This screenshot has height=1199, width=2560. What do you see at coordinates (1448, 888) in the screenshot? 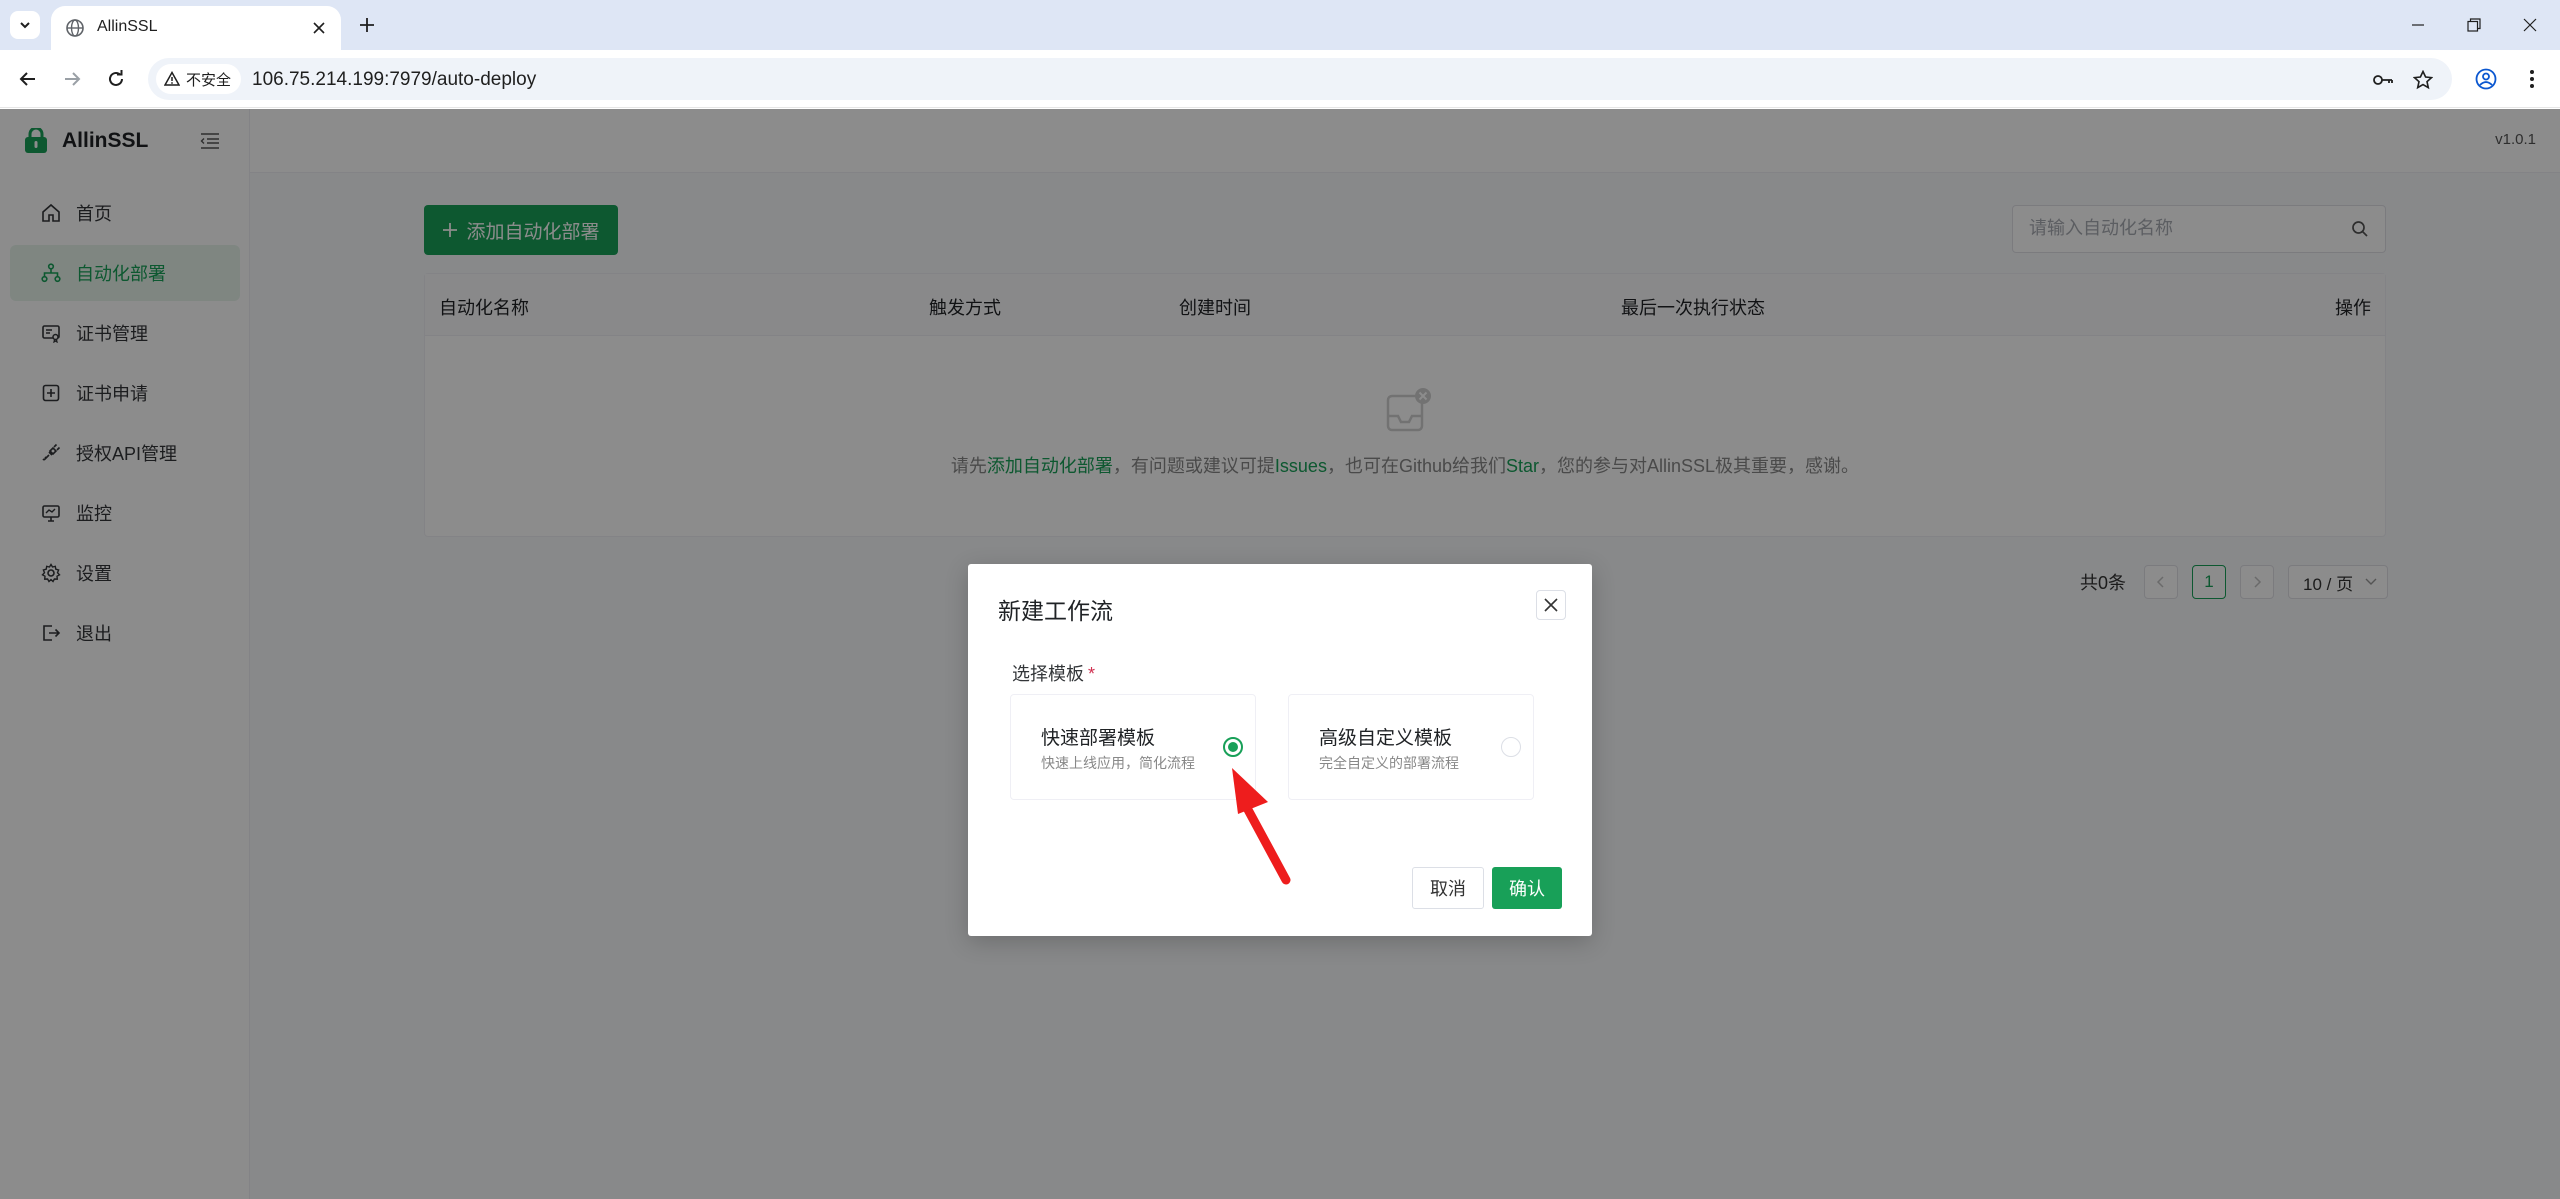
I see `cancel-button: 取消` at bounding box center [1448, 888].